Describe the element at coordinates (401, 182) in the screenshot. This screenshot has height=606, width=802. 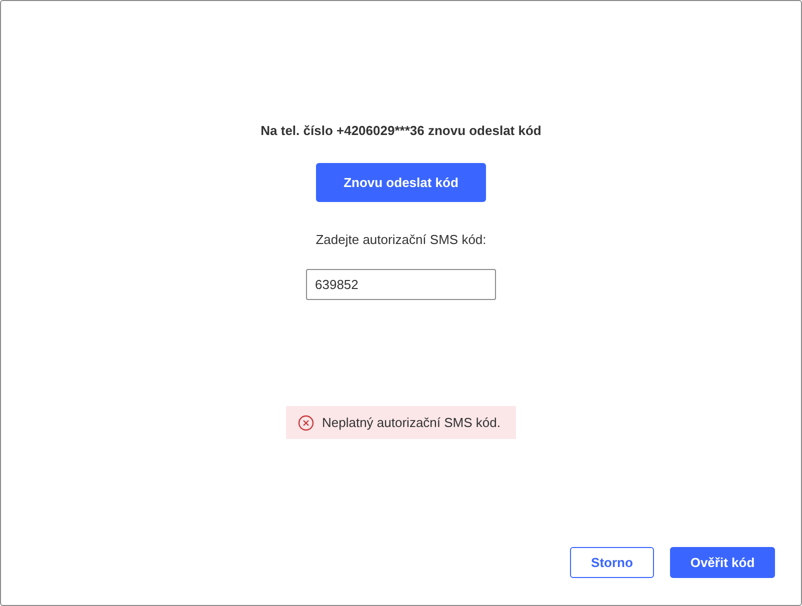
I see `resend-code-button: Znovu odeslat kód` at that location.